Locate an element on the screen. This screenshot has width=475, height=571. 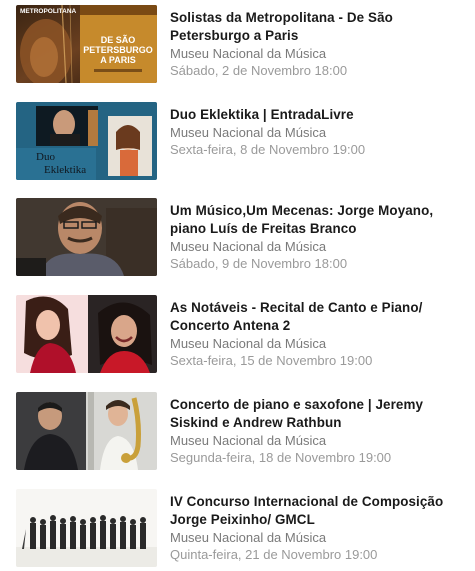
thumb-eklektika-text: Eklektika is located at coordinates (65, 170).